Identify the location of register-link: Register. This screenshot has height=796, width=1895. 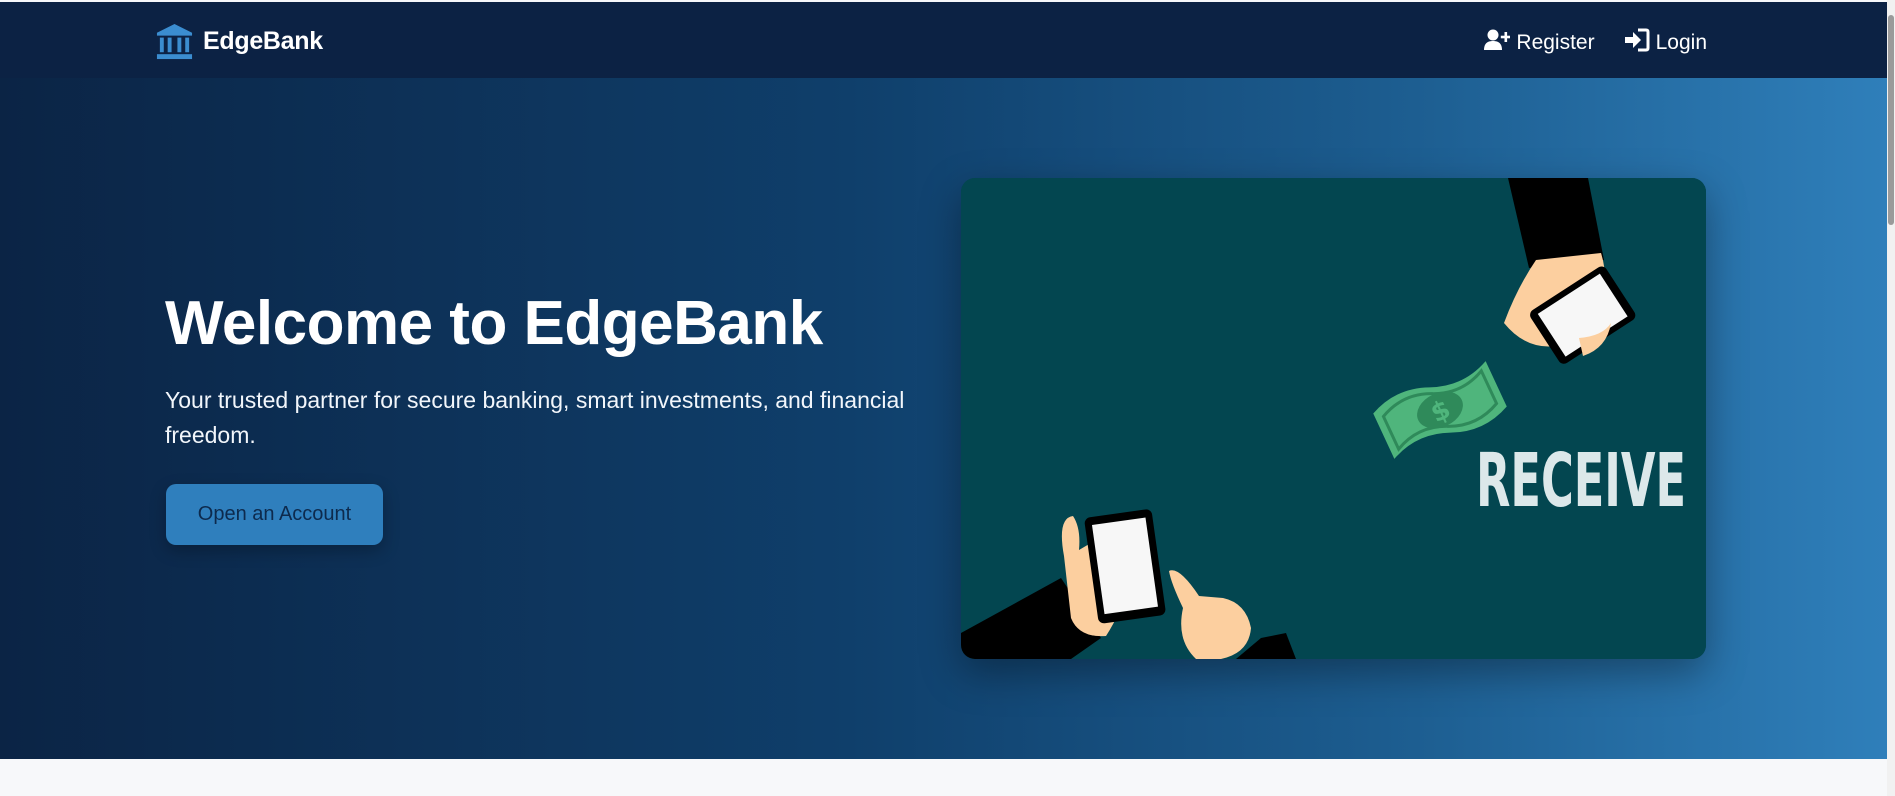
(1539, 43).